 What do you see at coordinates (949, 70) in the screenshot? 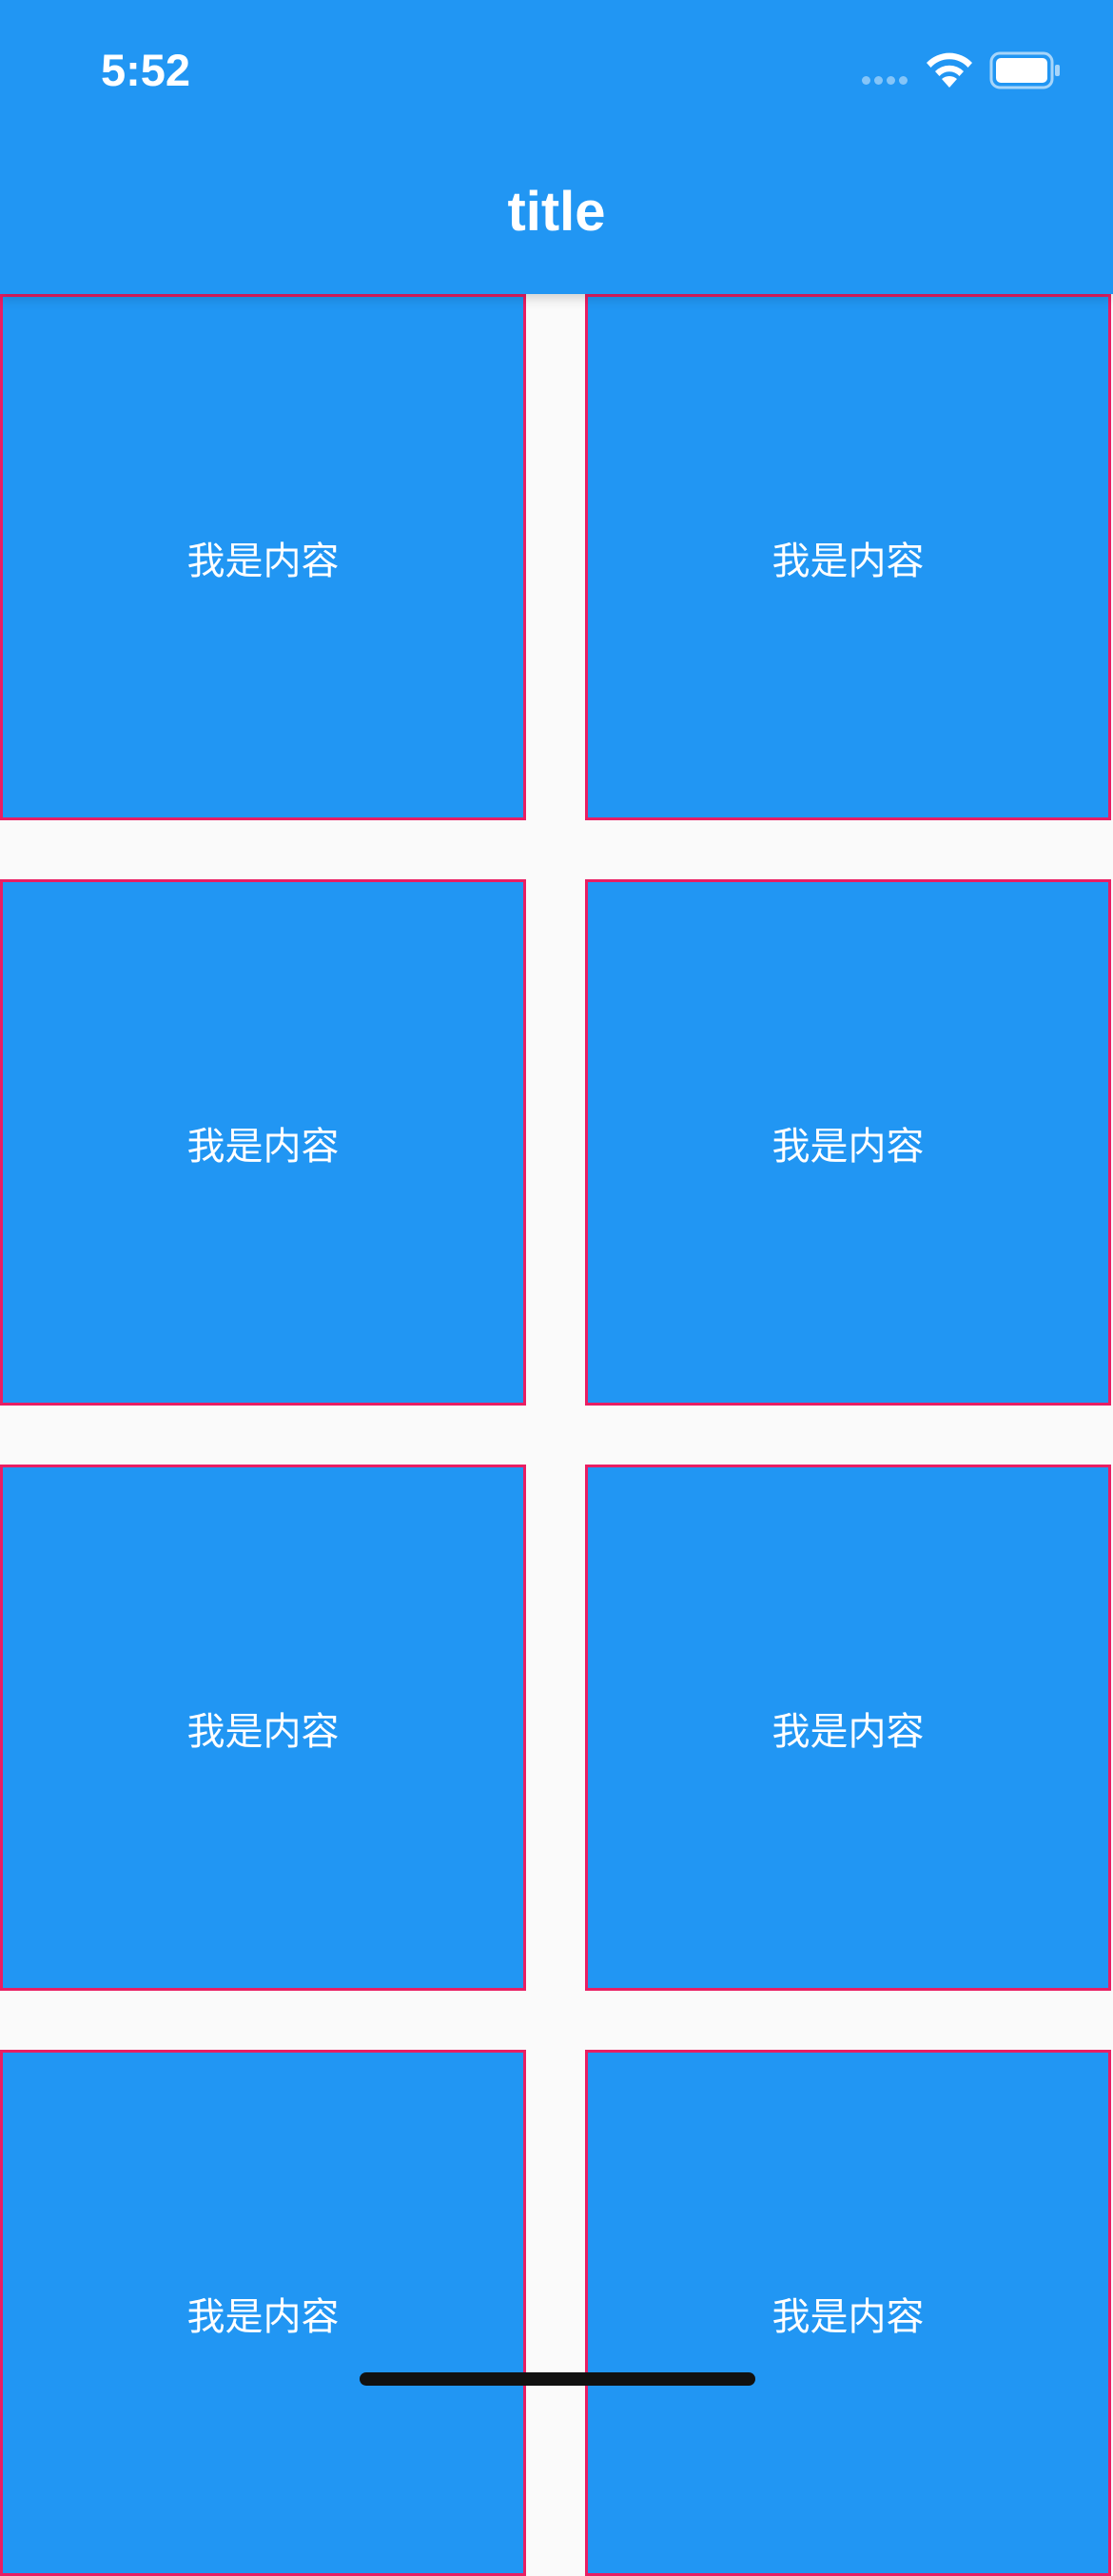
I see `wifi-icon` at bounding box center [949, 70].